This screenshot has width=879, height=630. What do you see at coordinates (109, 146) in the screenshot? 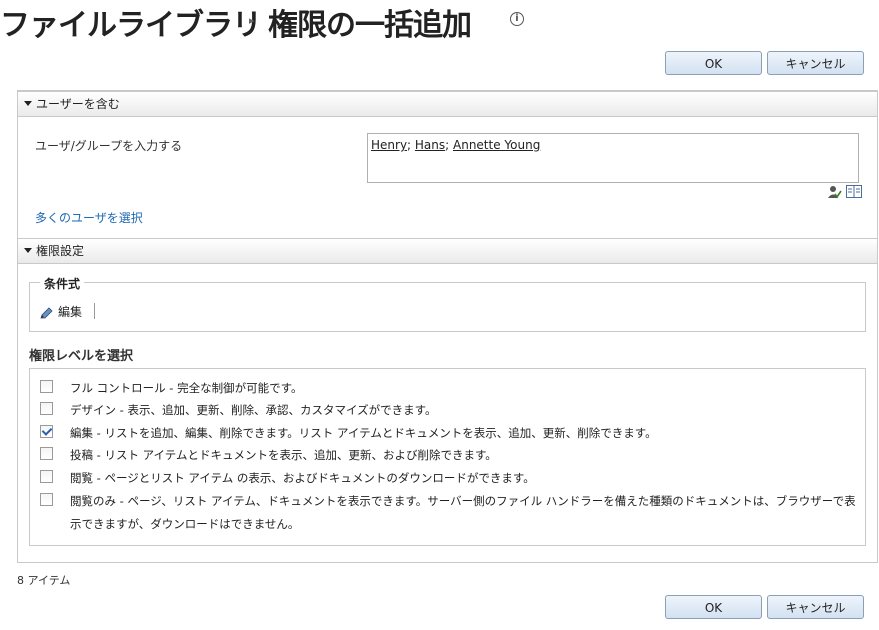
I see `user-input-label: ユーザ/グループを入力する` at bounding box center [109, 146].